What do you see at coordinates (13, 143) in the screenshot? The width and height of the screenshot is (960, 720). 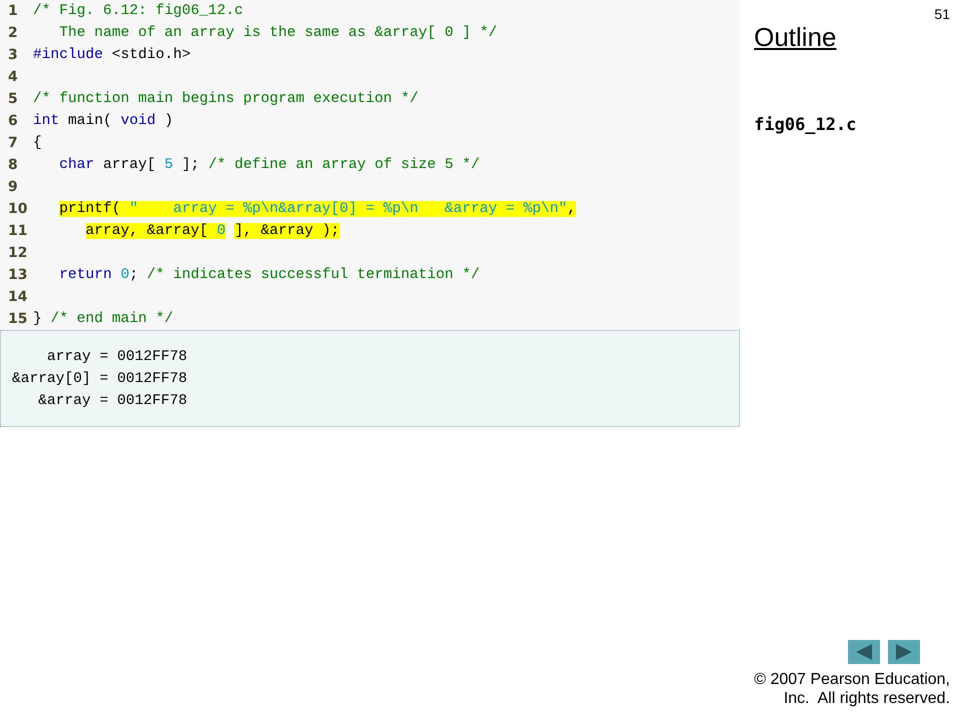 I see `line-number: 7` at bounding box center [13, 143].